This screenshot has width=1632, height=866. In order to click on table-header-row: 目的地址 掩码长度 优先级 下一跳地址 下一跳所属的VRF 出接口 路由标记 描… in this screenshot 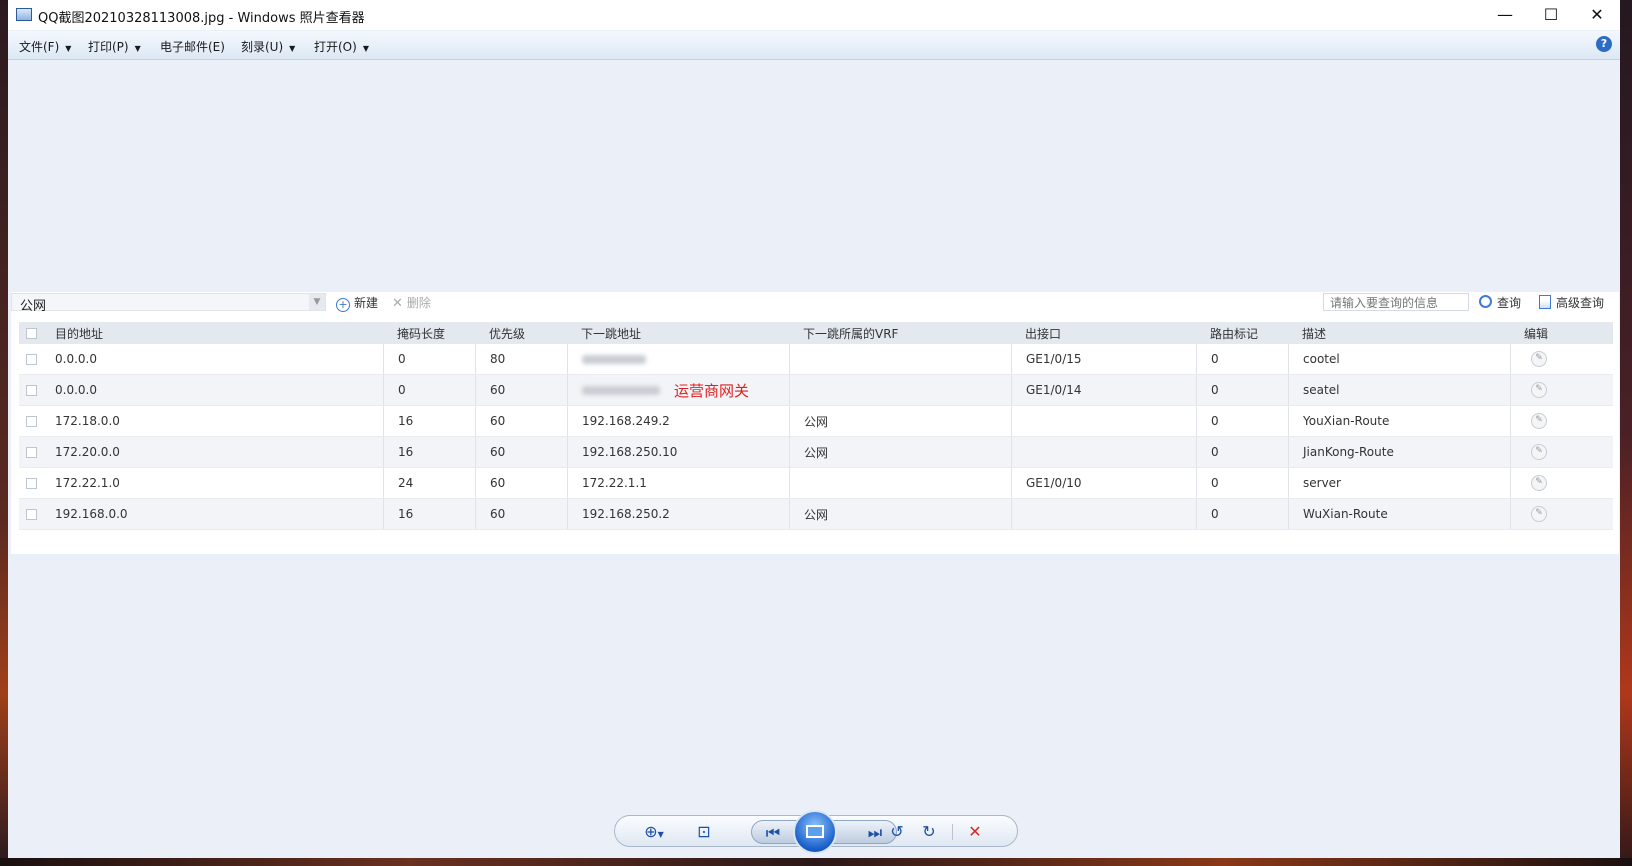, I will do `click(816, 333)`.